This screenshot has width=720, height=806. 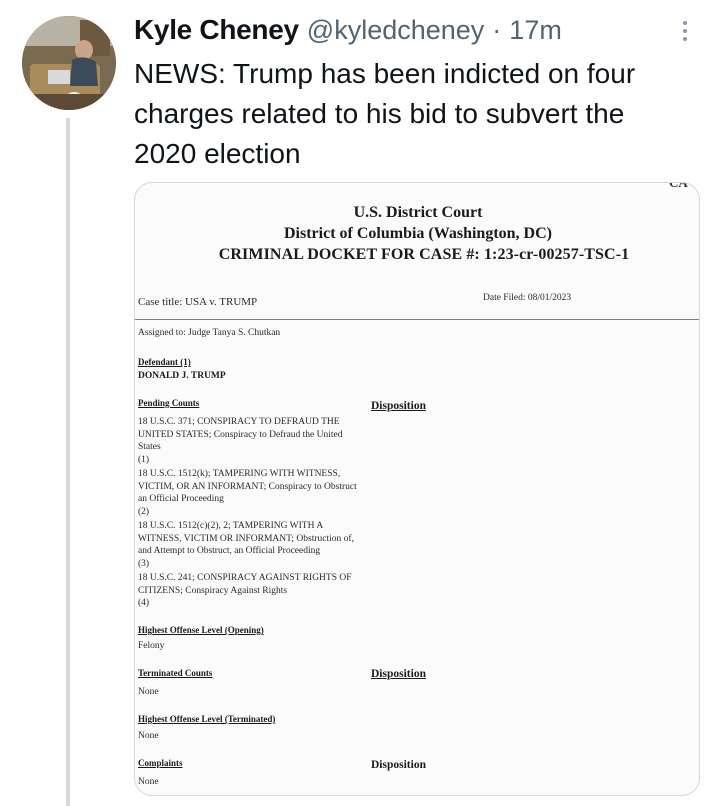 What do you see at coordinates (207, 719) in the screenshot?
I see `highest-terminated-label: Highest Offense Level (Terminated)` at bounding box center [207, 719].